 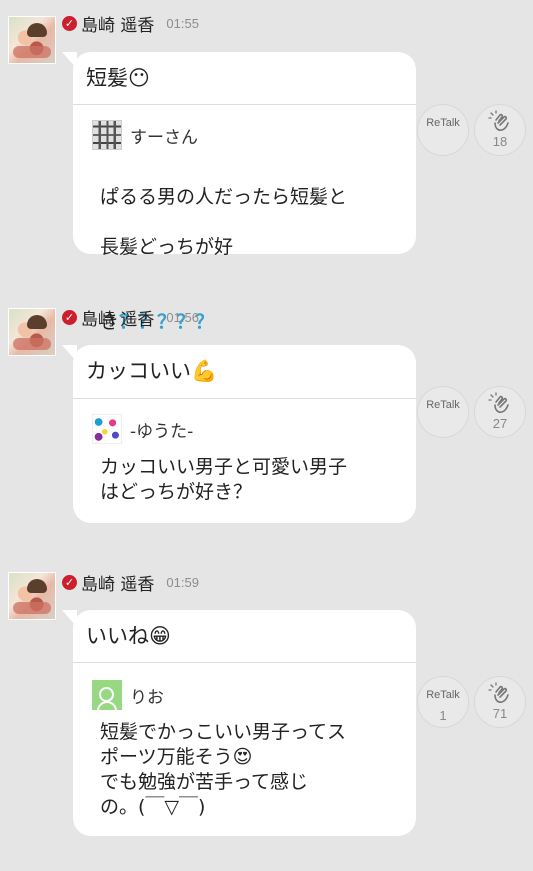 I want to click on question-user-row: すーさん, so click(x=145, y=135).